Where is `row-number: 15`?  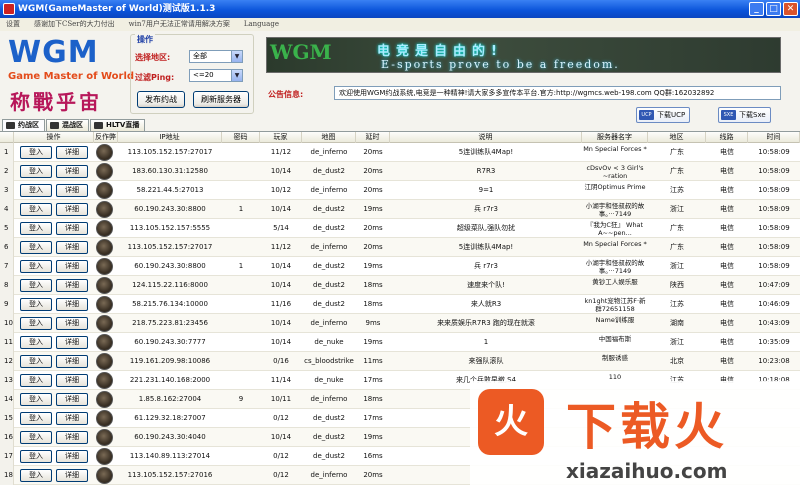
row-number: 15 is located at coordinates (7, 418).